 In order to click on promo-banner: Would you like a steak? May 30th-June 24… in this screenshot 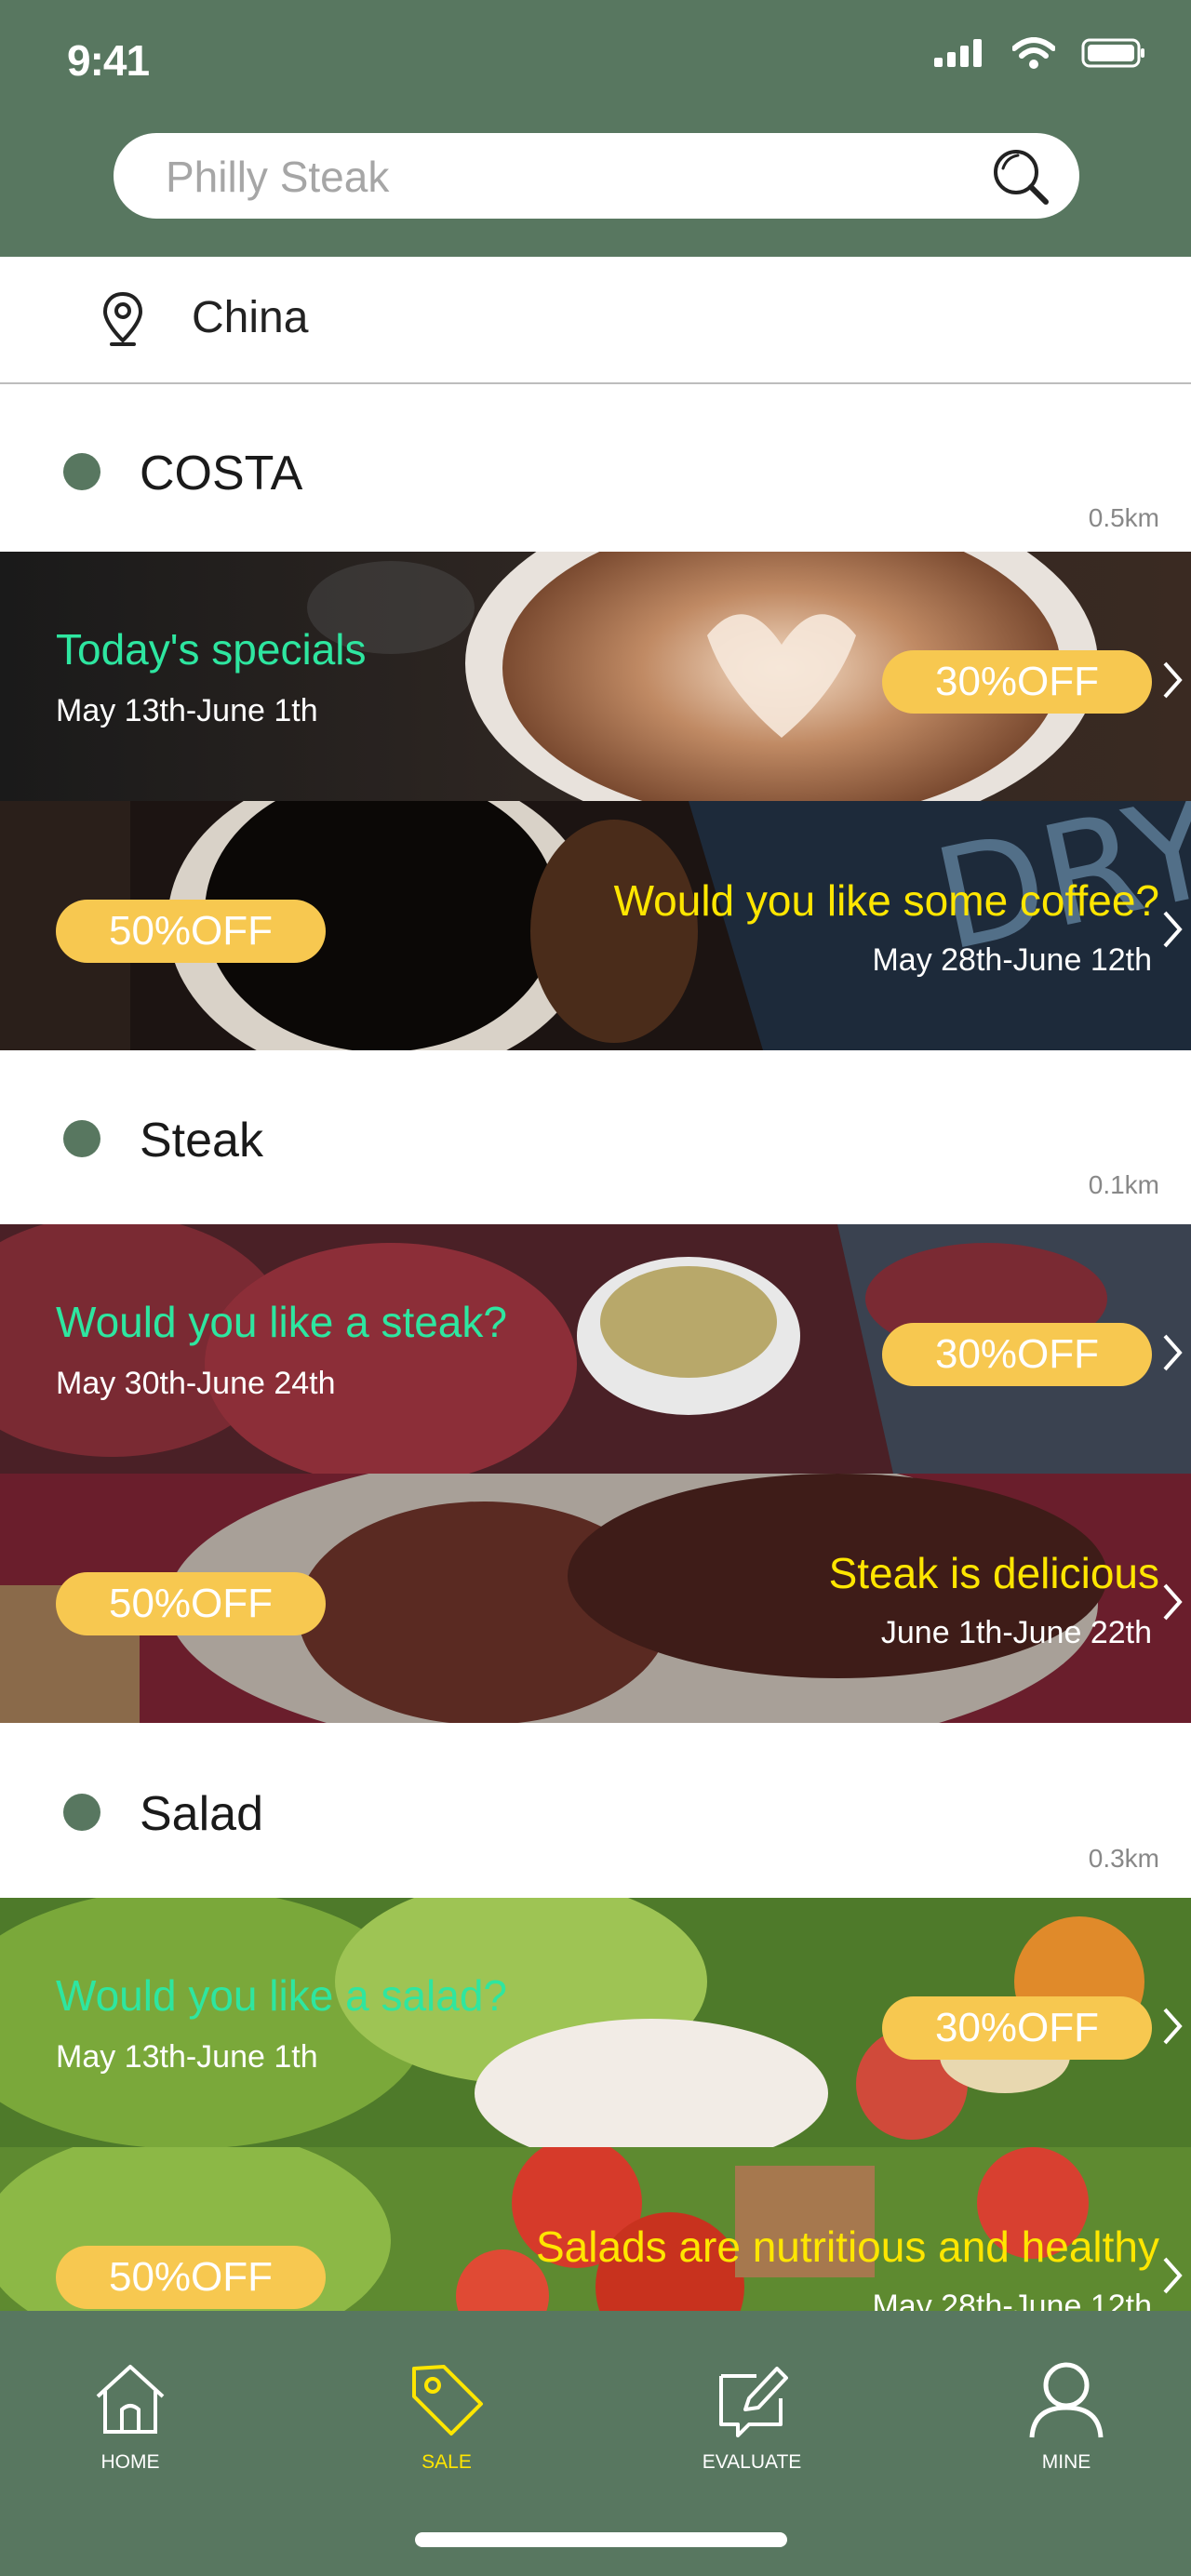, I will do `click(595, 1349)`.